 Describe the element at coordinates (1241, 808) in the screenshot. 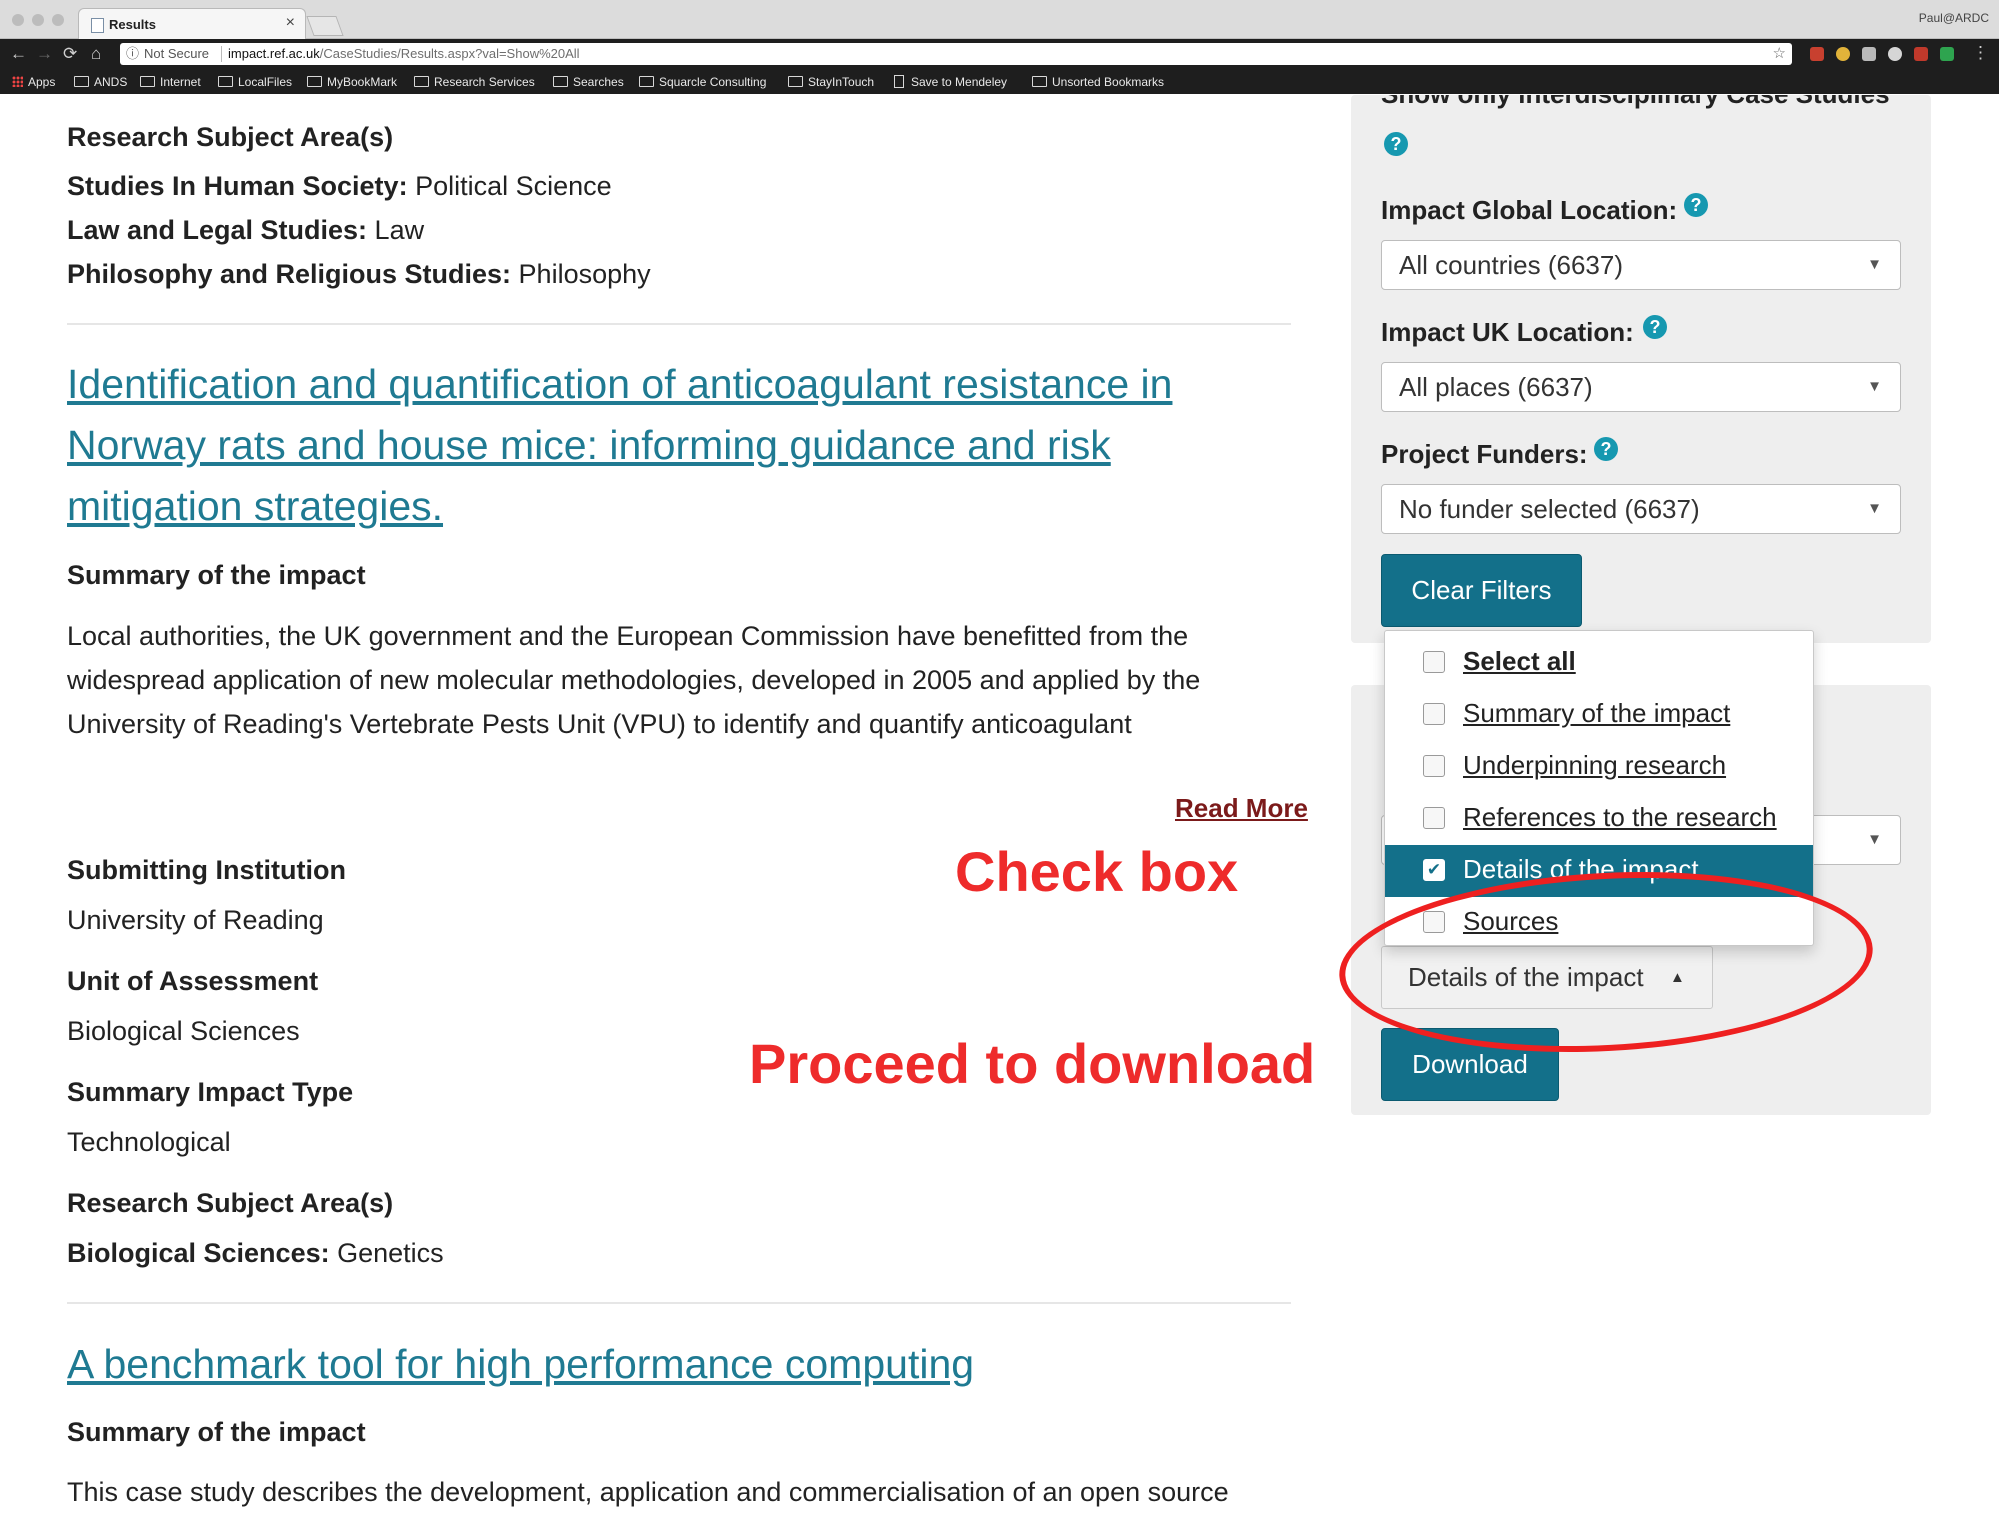

I see `read-more-link: Read More` at that location.